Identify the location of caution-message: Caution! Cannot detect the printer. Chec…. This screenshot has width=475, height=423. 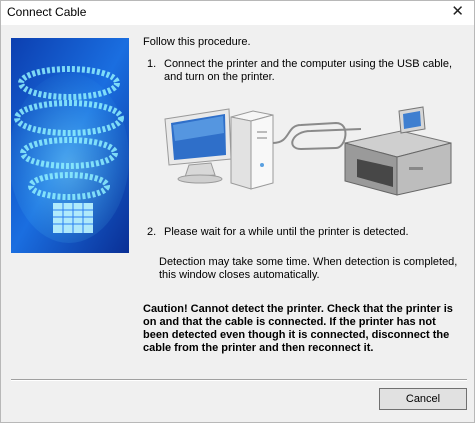
(298, 328).